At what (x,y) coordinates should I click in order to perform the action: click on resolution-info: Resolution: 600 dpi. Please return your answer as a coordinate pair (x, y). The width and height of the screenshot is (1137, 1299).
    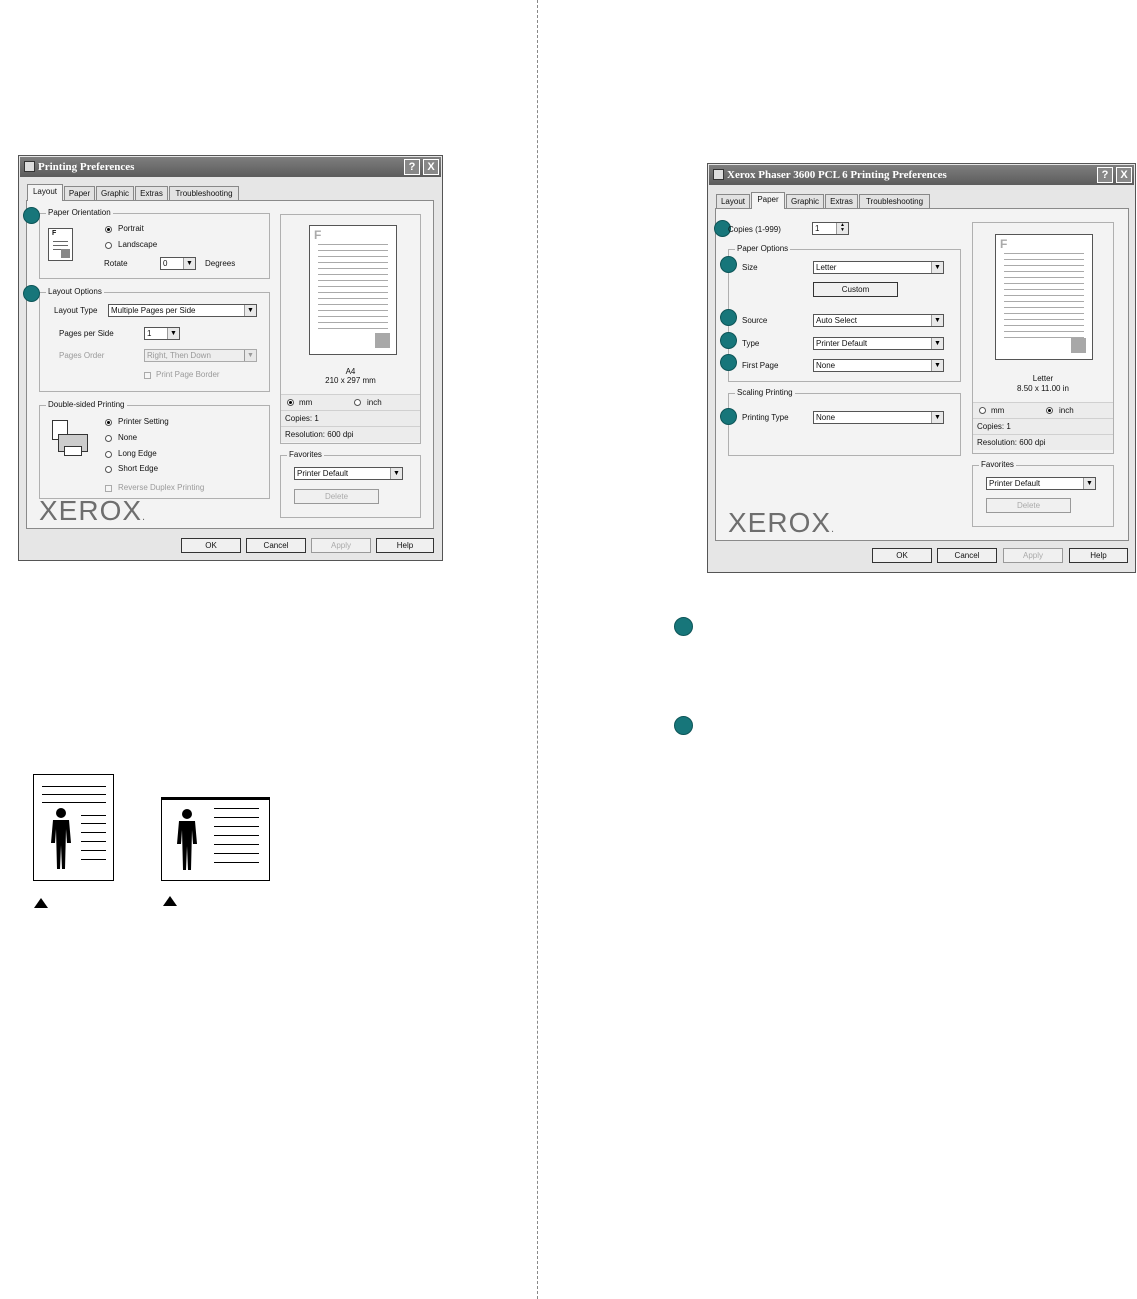
    Looking at the image, I should click on (1043, 442).